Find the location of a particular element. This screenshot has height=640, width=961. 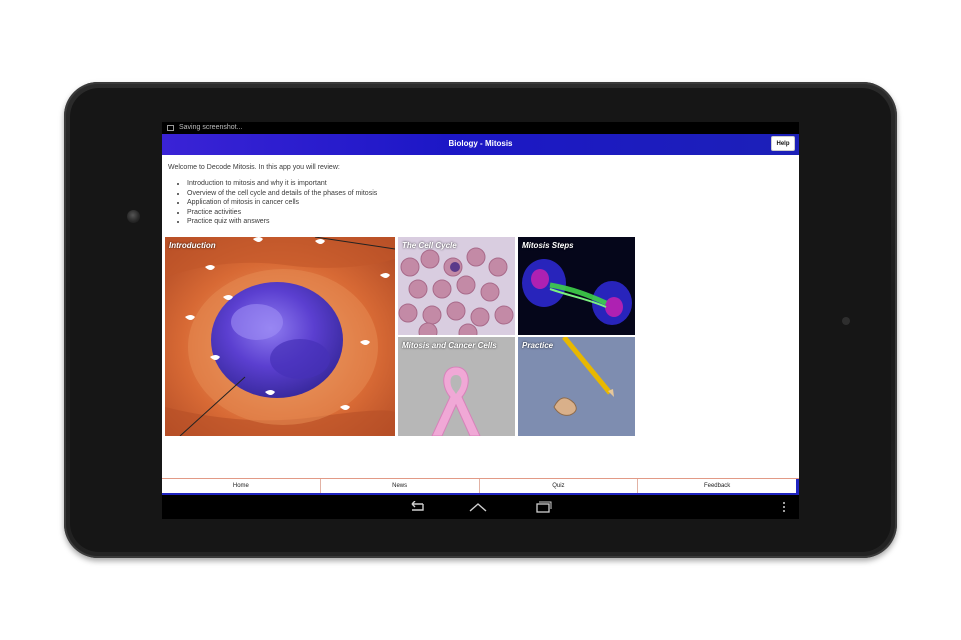

recents-icon is located at coordinates (543, 507).